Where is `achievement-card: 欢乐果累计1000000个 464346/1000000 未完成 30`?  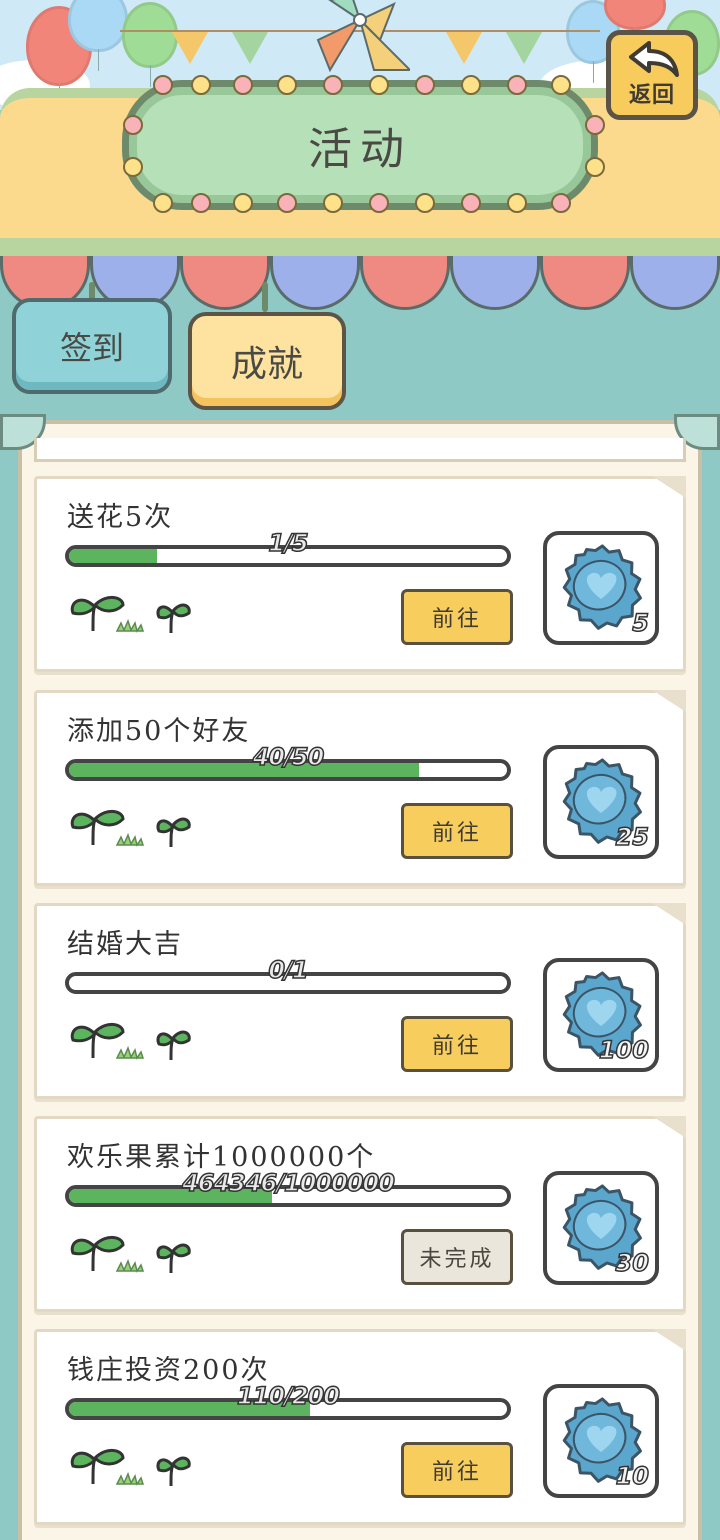 achievement-card: 欢乐果累计1000000个 464346/1000000 未完成 30 is located at coordinates (360, 1214).